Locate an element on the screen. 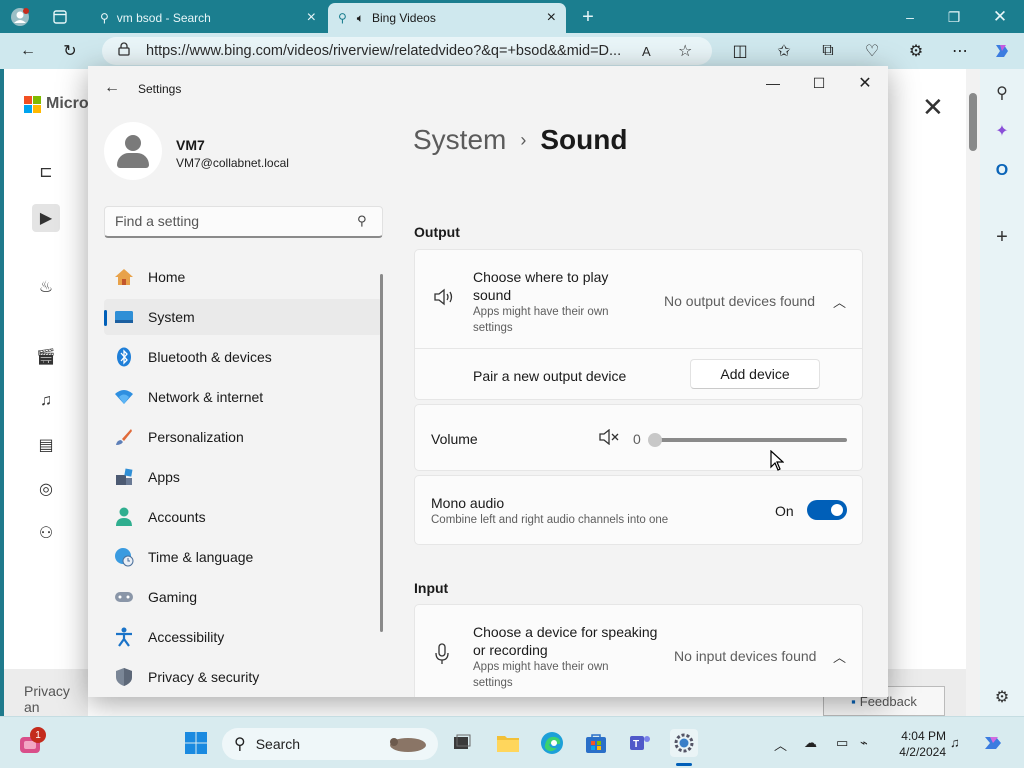 Image resolution: width=1024 pixels, height=768 pixels. sidebar-item-label: Apps is located at coordinates (164, 477).